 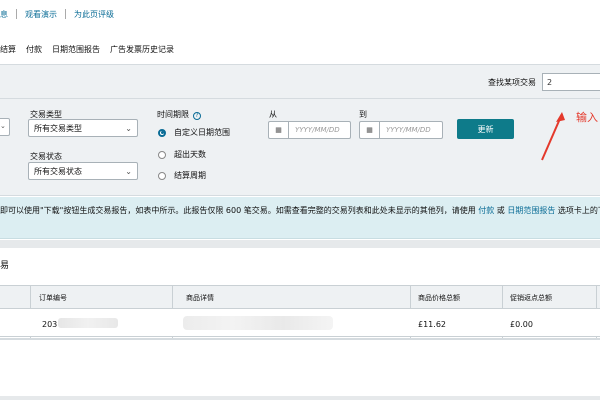 I want to click on radio-past-days: 超出天数, so click(x=182, y=154).